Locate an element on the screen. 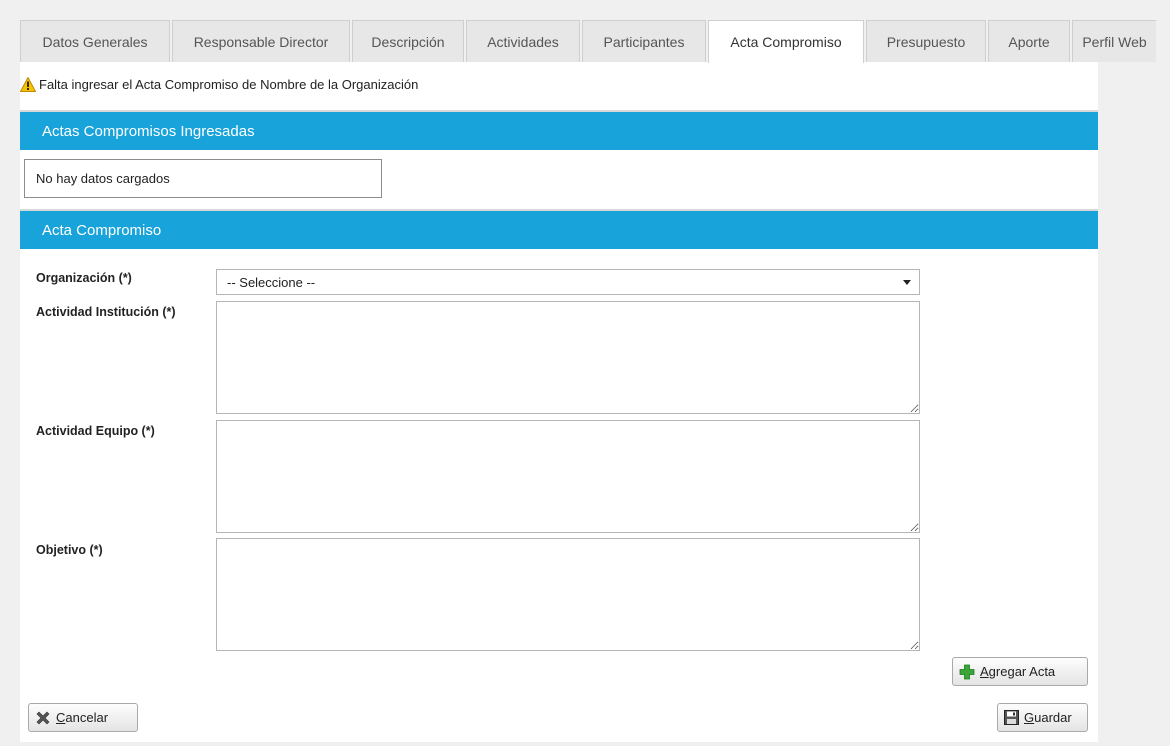 Image resolution: width=1170 pixels, height=746 pixels. save-icon is located at coordinates (1011, 717).